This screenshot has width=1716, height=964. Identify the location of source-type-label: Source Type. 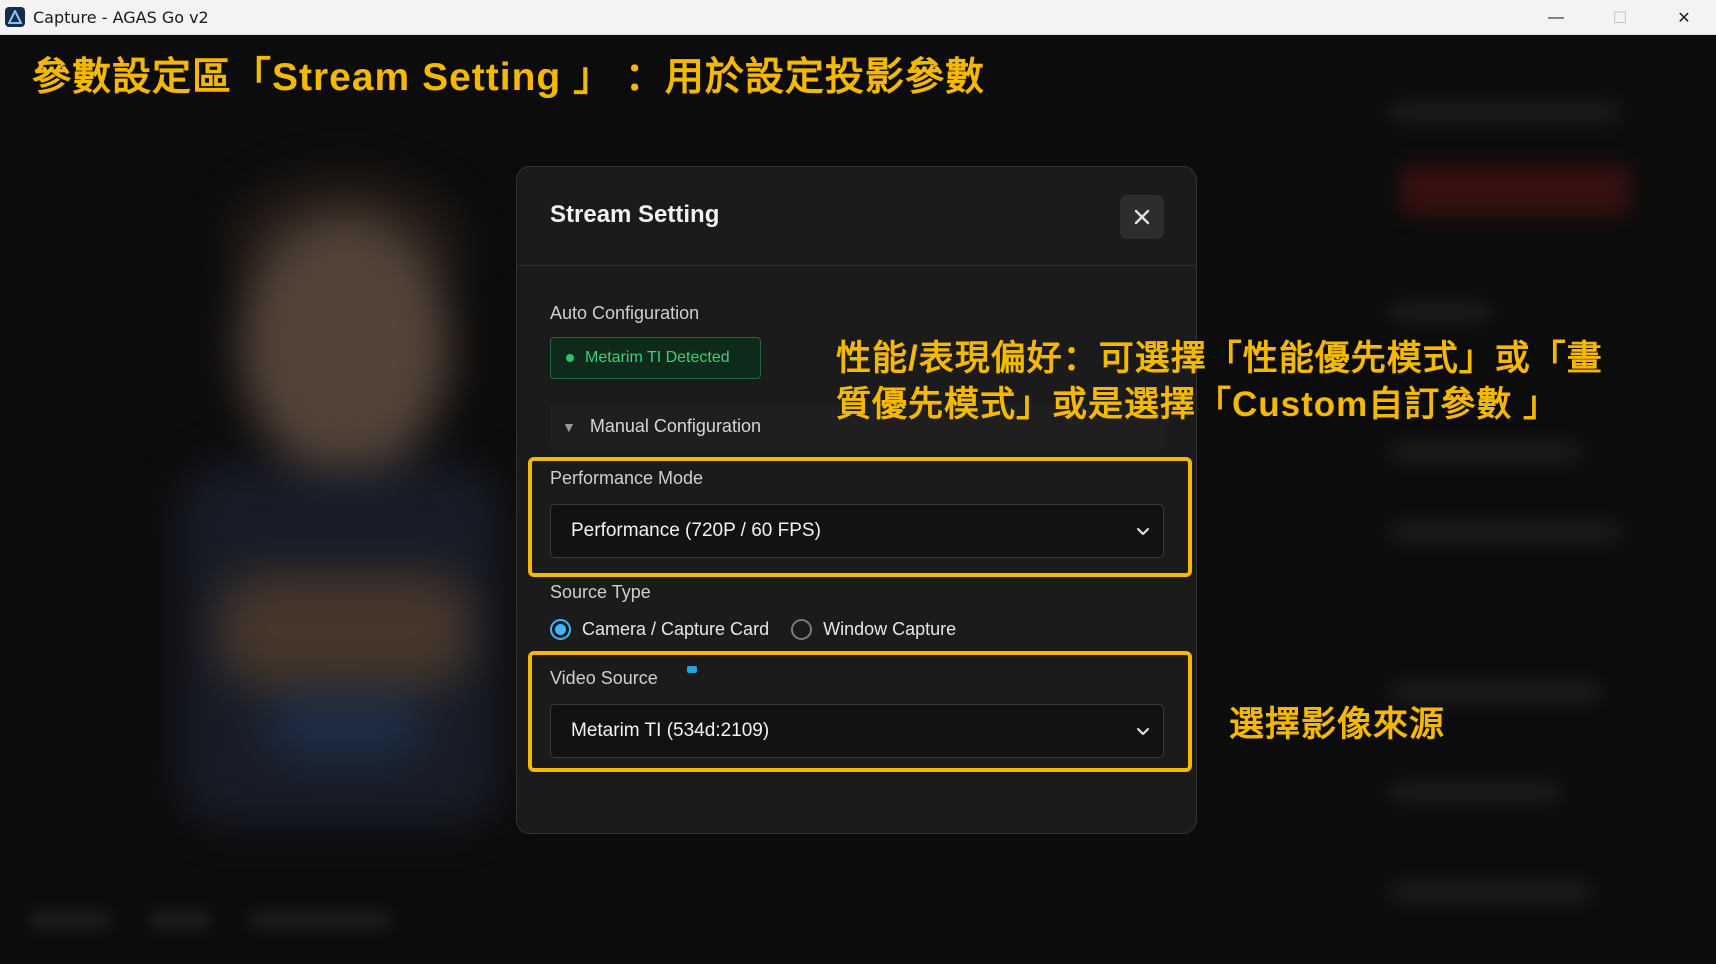
(600, 592).